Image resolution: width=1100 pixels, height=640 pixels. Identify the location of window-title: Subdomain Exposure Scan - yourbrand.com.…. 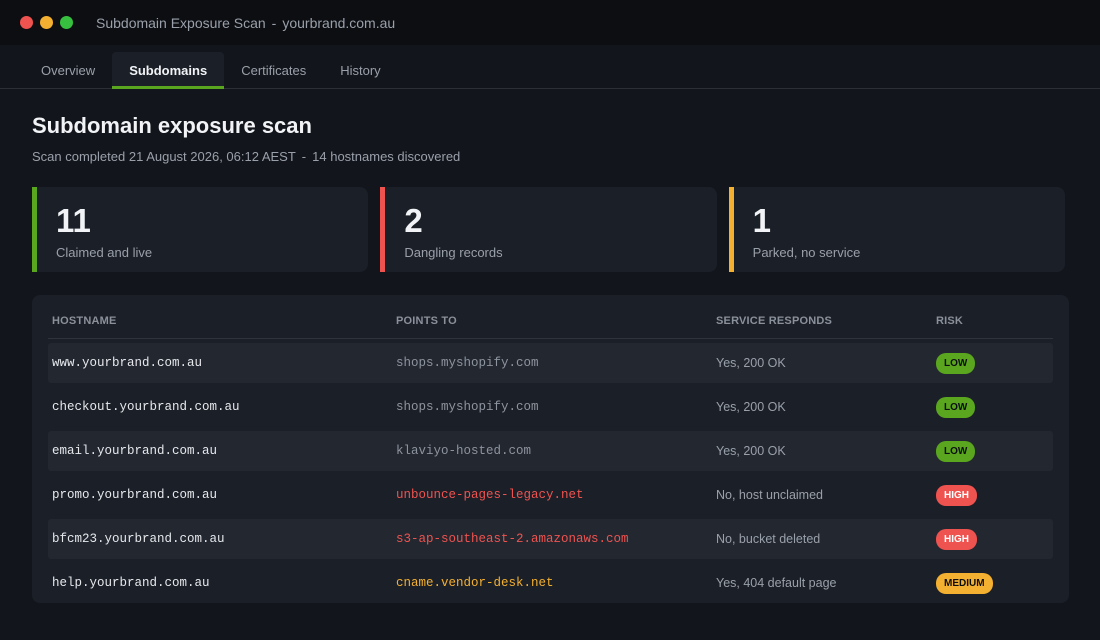
(245, 23).